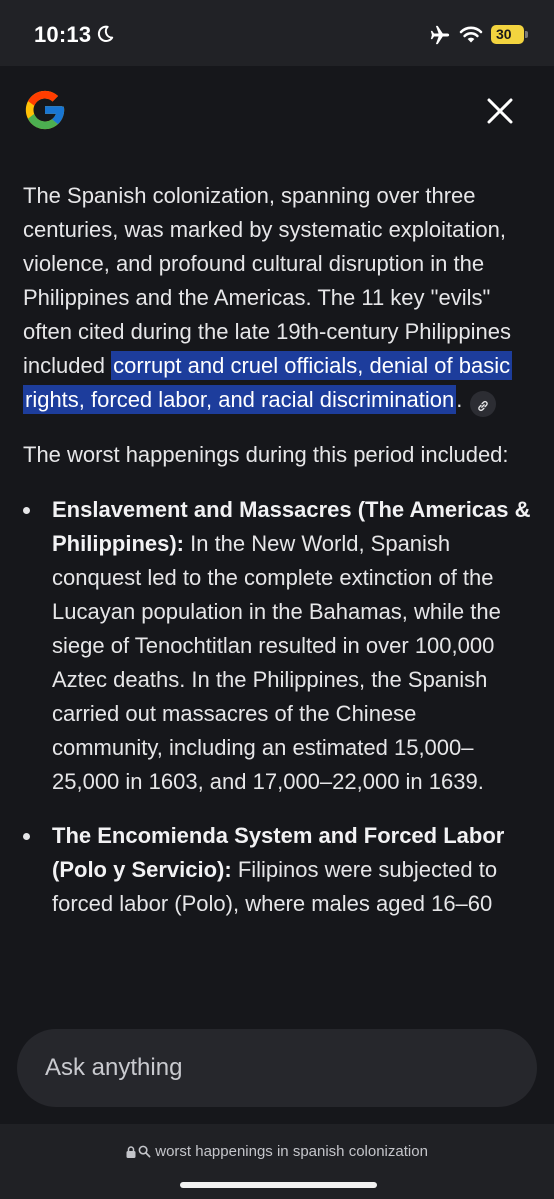 This screenshot has height=1199, width=554. Describe the element at coordinates (63, 34) in the screenshot. I see `status-time: 10:13` at that location.